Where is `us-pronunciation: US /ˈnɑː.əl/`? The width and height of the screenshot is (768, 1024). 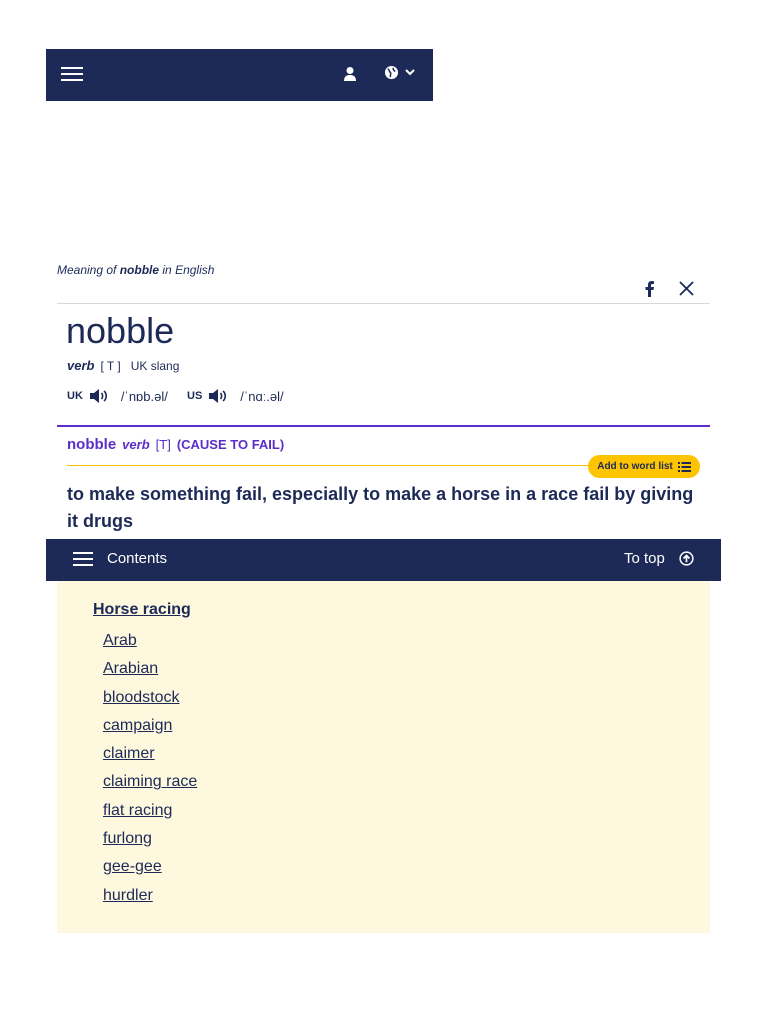
us-pronunciation: US /ˈnɑː.əl/ is located at coordinates (235, 396).